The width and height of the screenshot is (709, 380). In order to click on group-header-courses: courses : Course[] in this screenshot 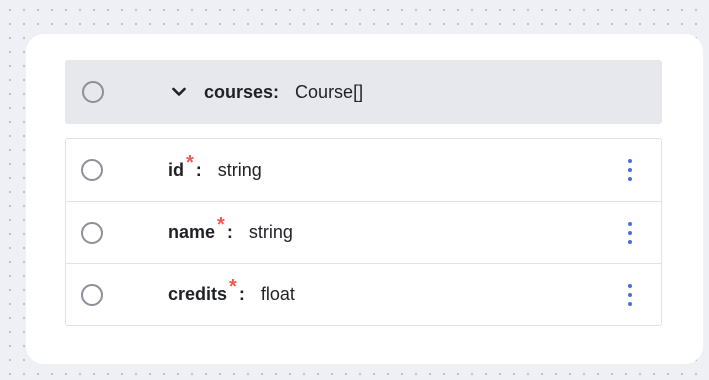, I will do `click(363, 92)`.